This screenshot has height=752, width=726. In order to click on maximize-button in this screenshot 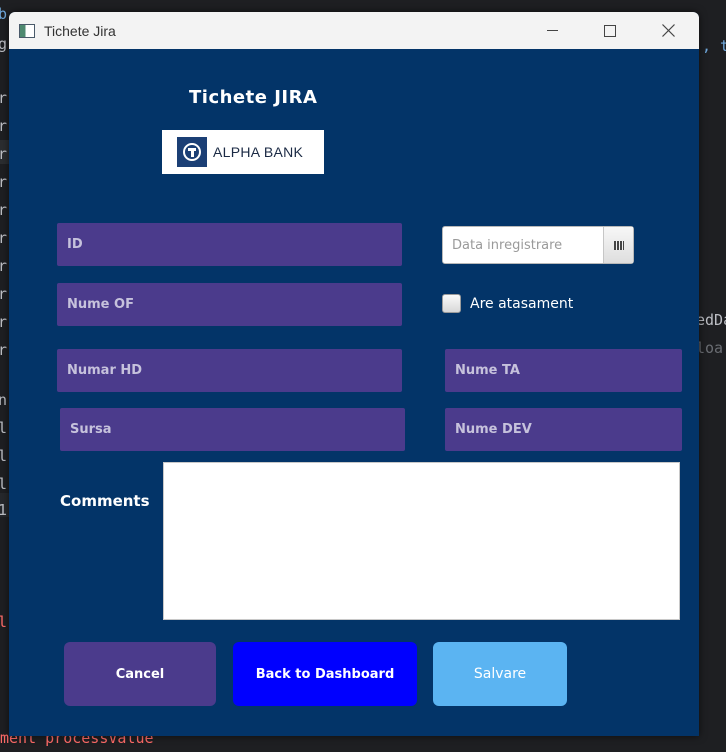, I will do `click(610, 30)`.